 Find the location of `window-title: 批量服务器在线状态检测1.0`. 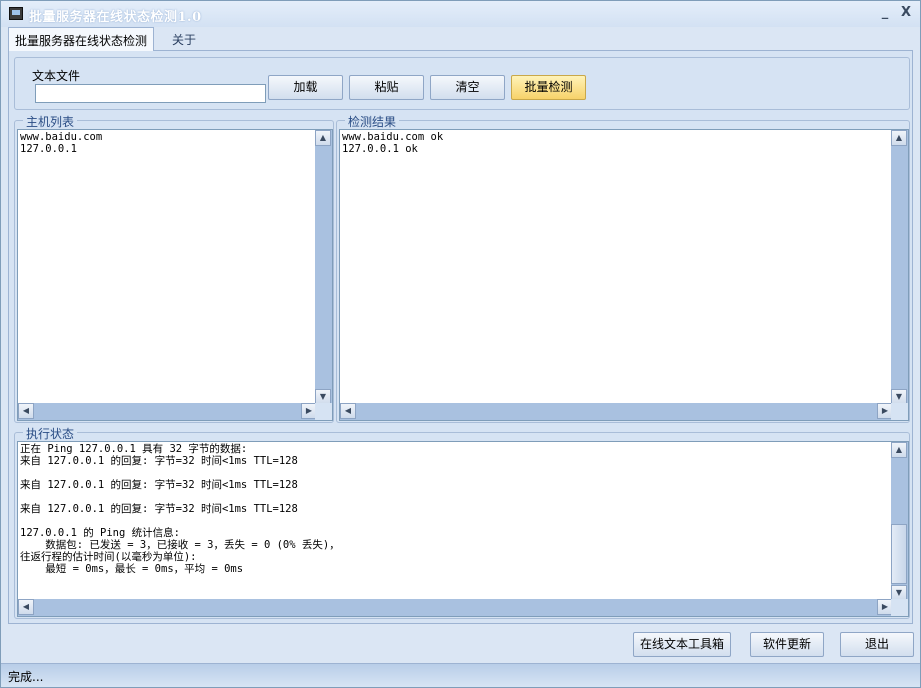

window-title: 批量服务器在线状态检测1.0 is located at coordinates (115, 17).